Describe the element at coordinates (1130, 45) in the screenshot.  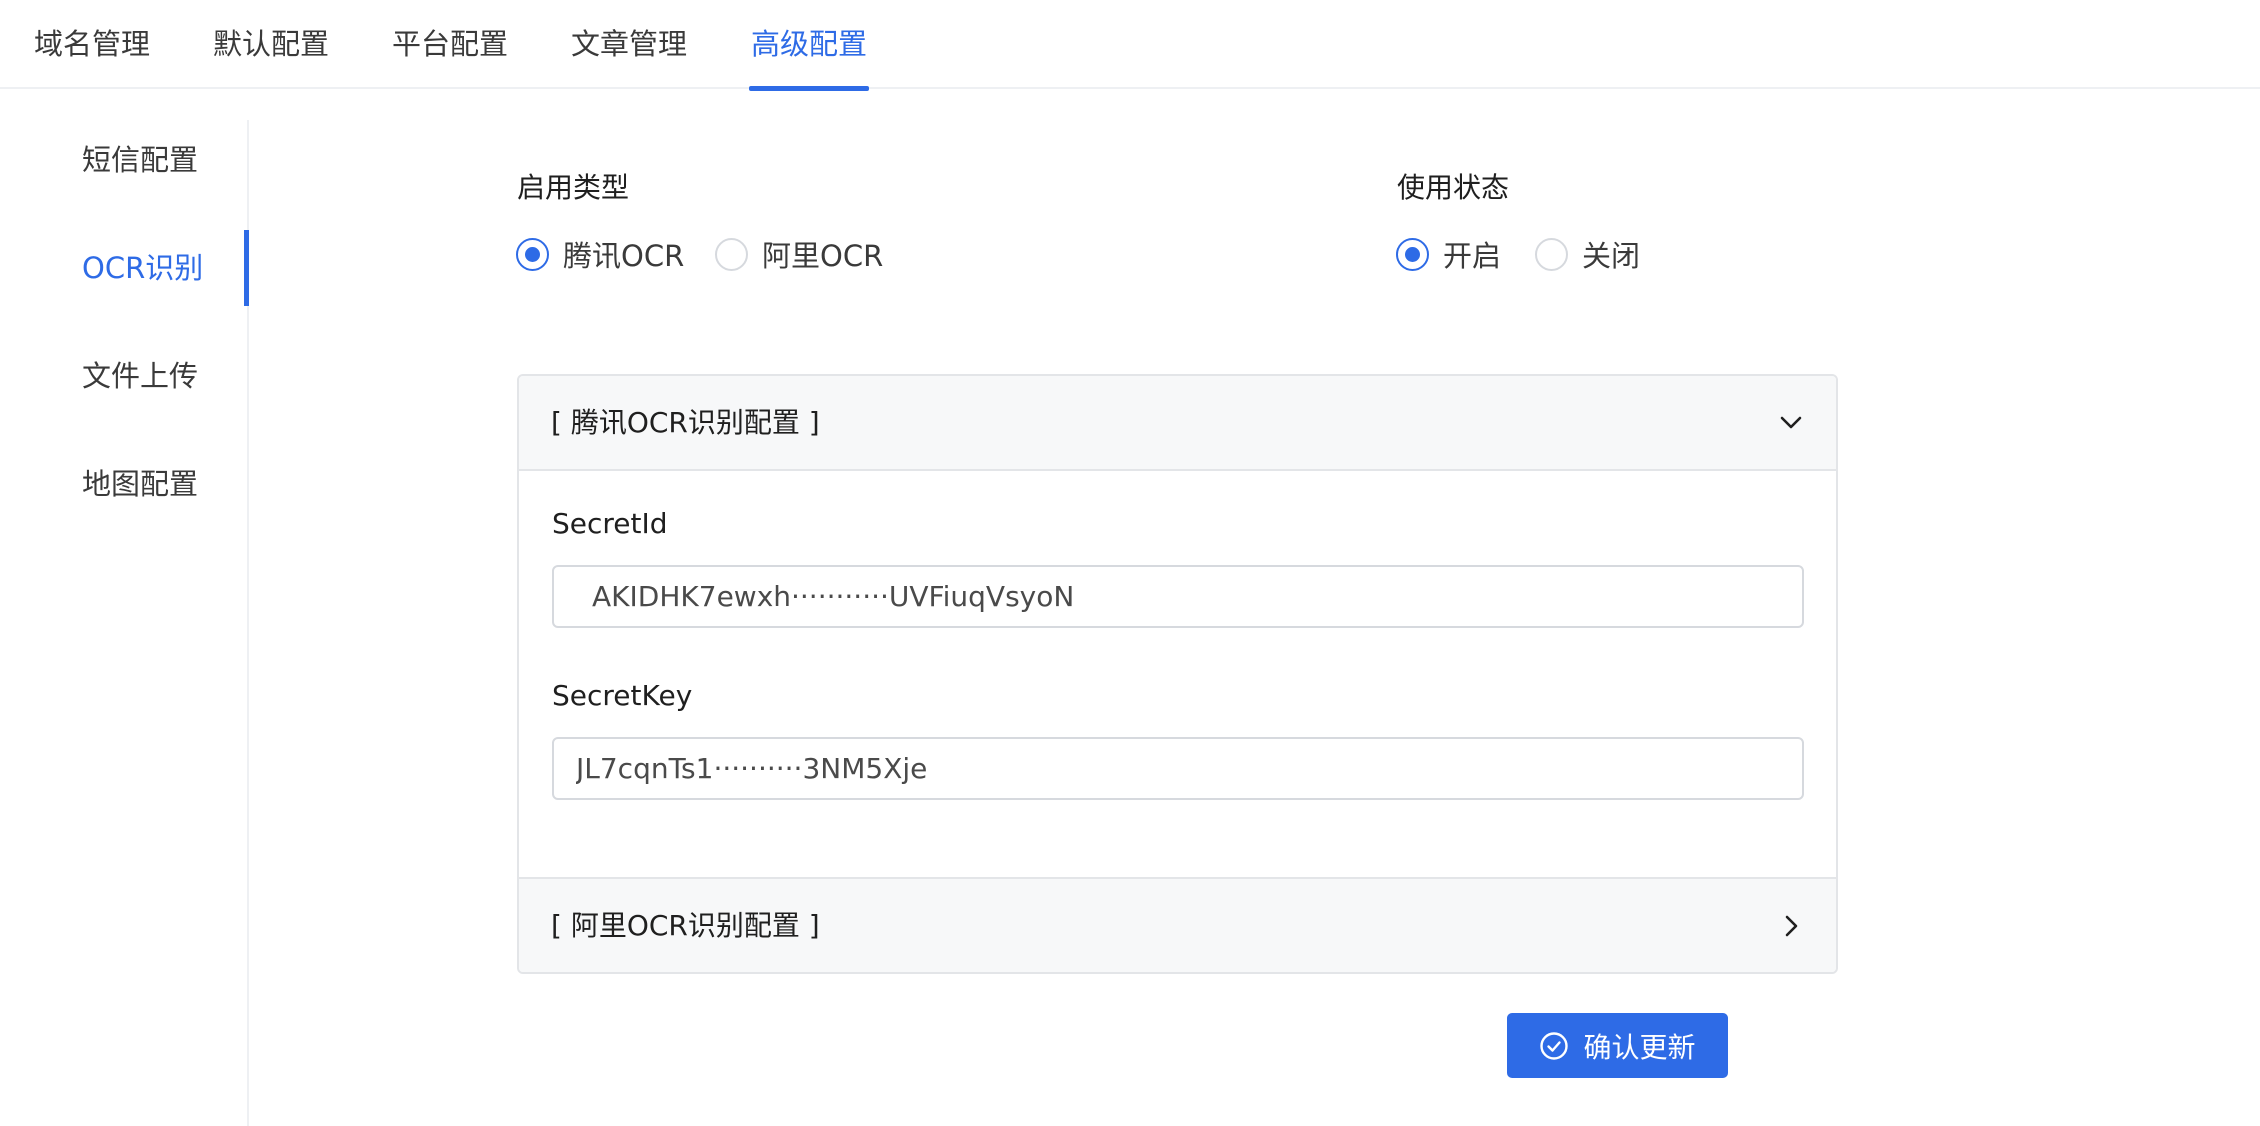
I see `top-tab-bar: 域名管理 默认配置 平台配置 文章管理 高级配置` at that location.